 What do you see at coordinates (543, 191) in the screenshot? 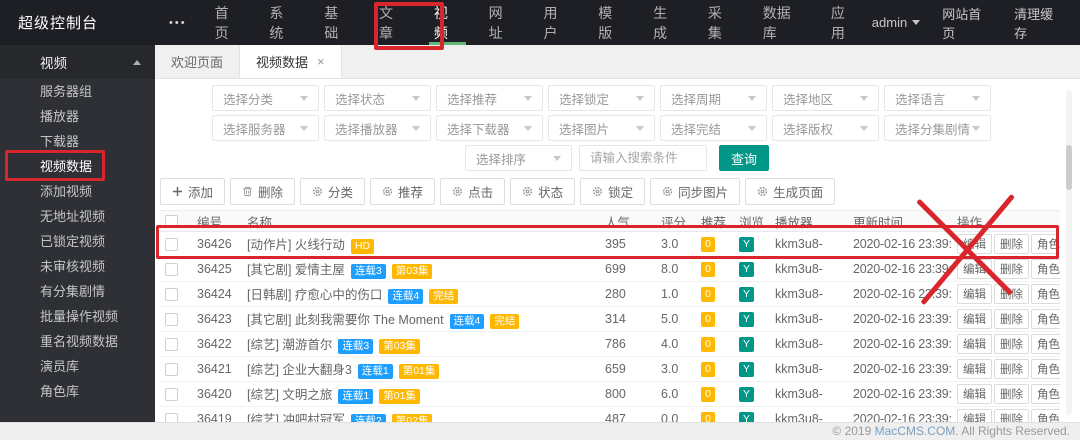
I see `toolbar-button: 状态` at bounding box center [543, 191].